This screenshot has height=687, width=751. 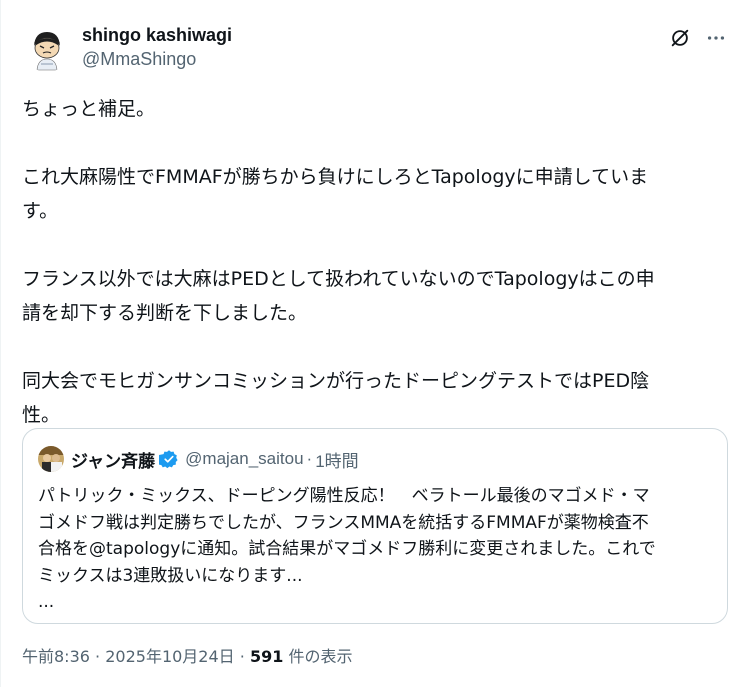 I want to click on tweet-meta: 午前8:36 · 2025年10月24日 · 591 件の表示, so click(x=187, y=657).